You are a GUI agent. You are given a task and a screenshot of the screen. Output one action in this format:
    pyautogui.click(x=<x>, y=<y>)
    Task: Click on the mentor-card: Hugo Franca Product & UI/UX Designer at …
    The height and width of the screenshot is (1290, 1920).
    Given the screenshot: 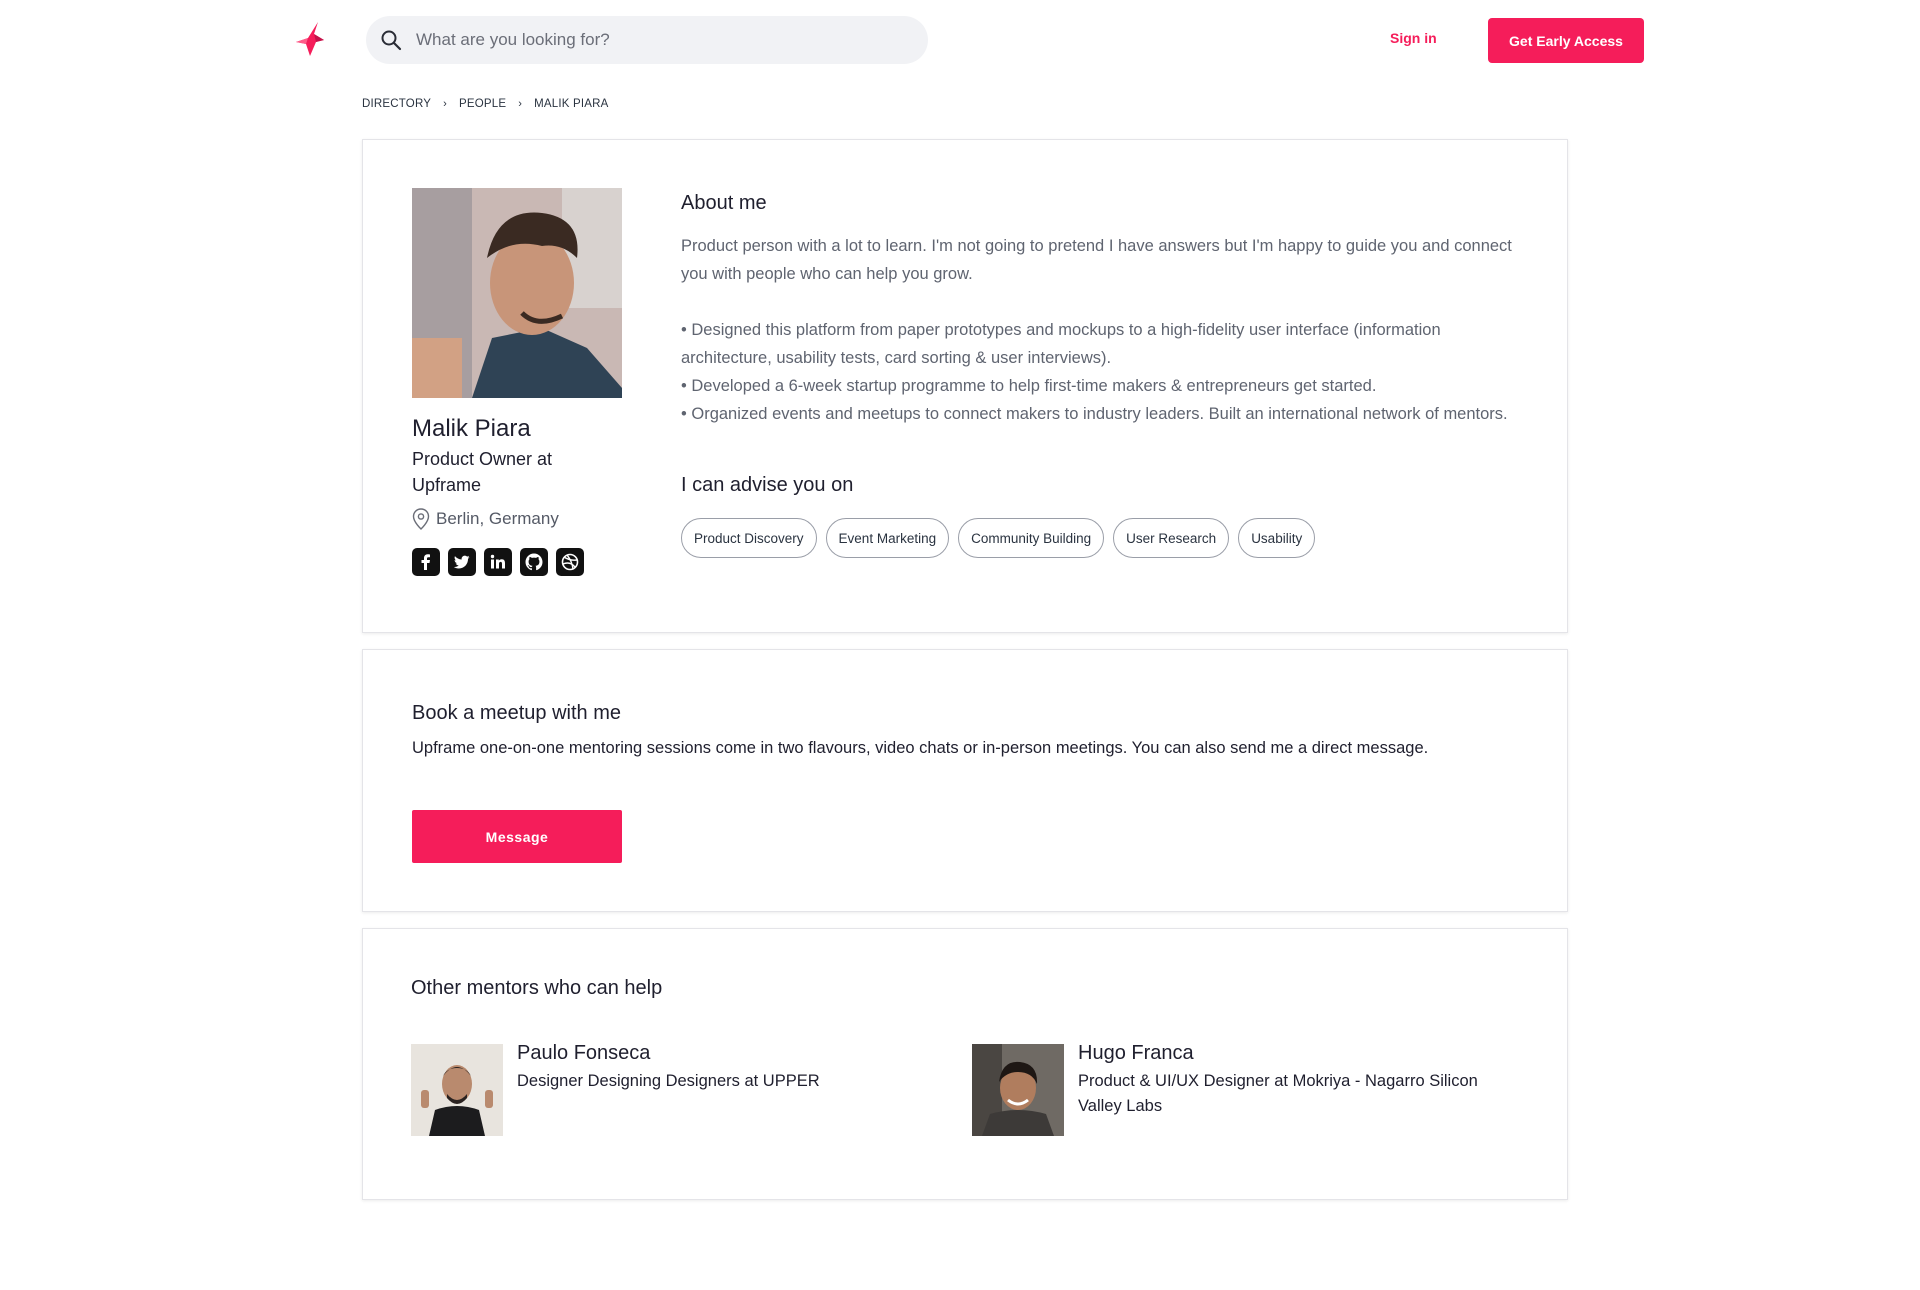 What is the action you would take?
    pyautogui.click(x=1245, y=1089)
    